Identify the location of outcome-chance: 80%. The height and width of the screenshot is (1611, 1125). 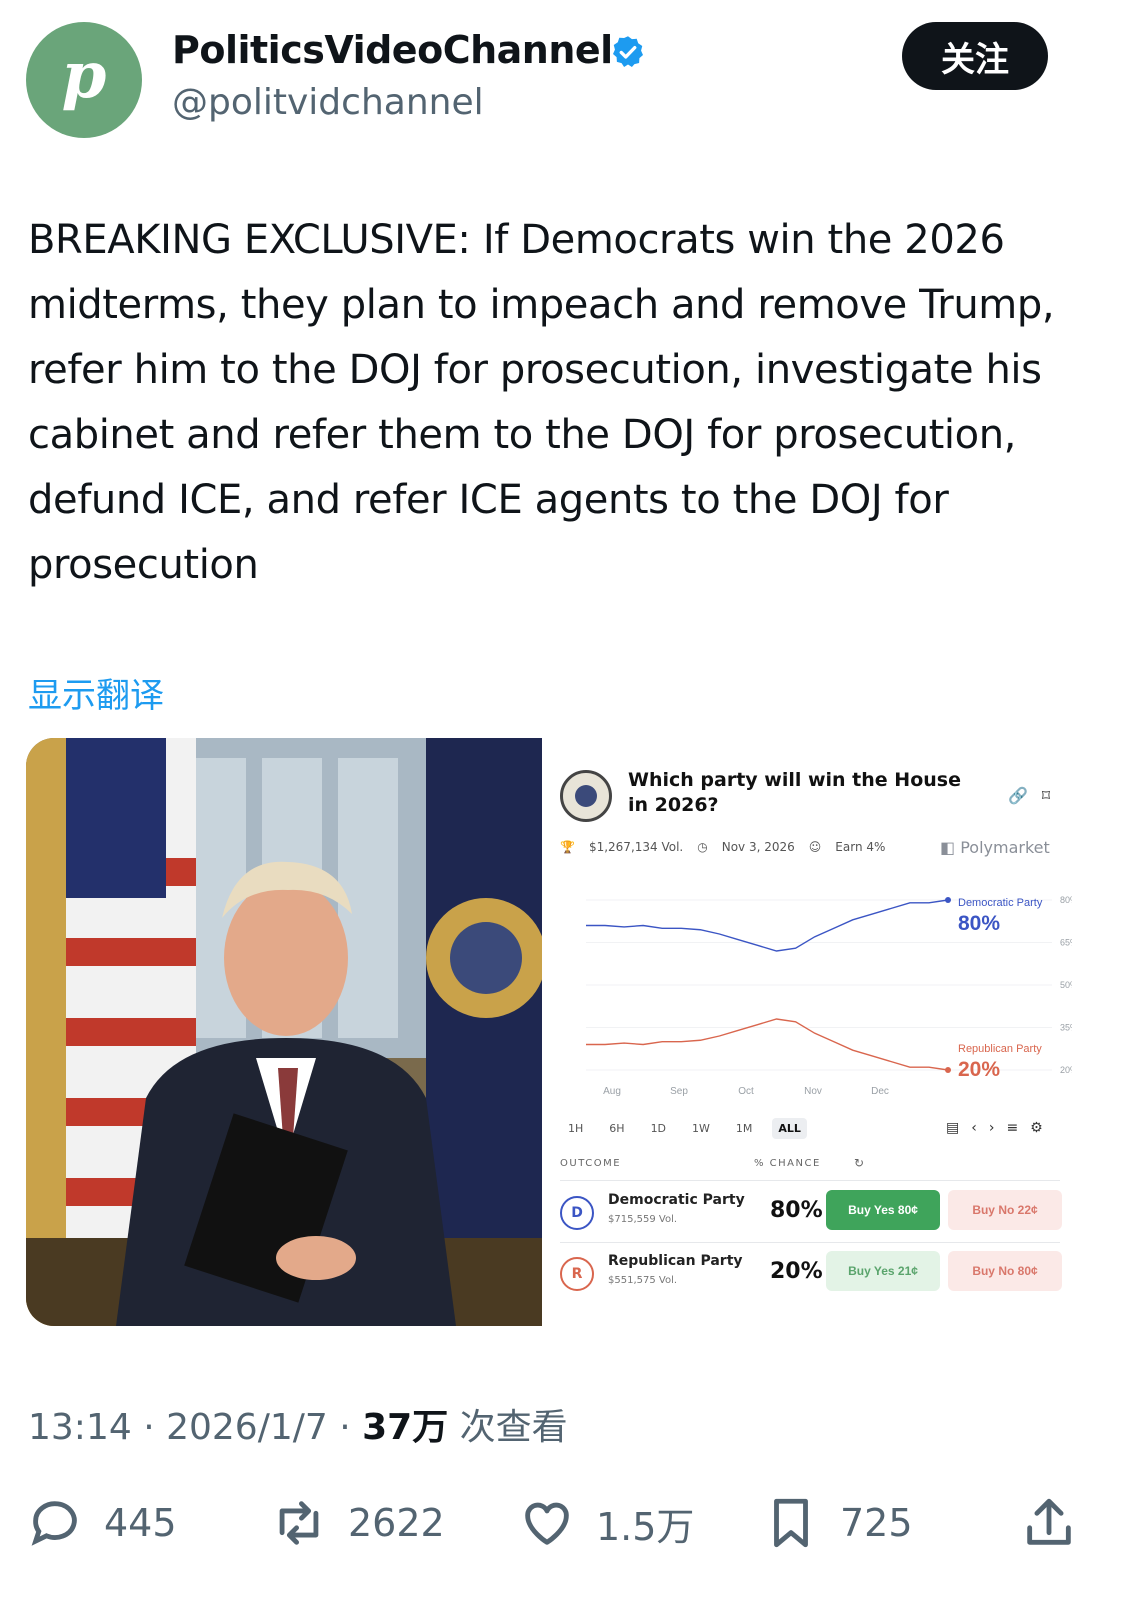
(796, 1210).